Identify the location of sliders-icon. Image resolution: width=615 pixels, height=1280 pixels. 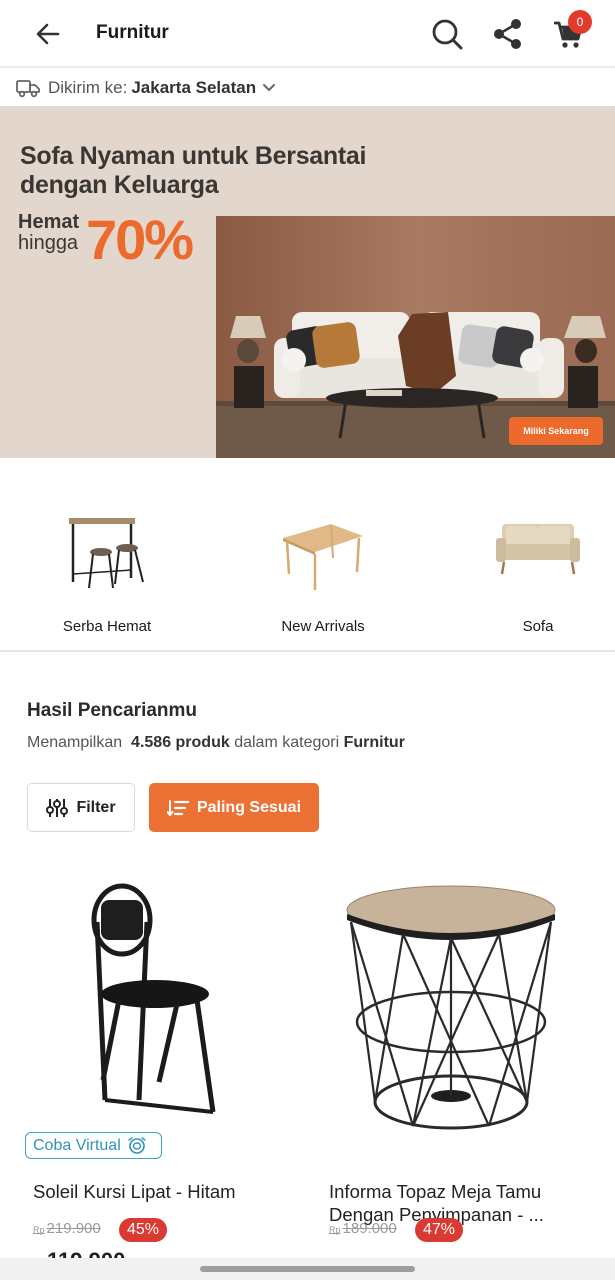
(57, 807).